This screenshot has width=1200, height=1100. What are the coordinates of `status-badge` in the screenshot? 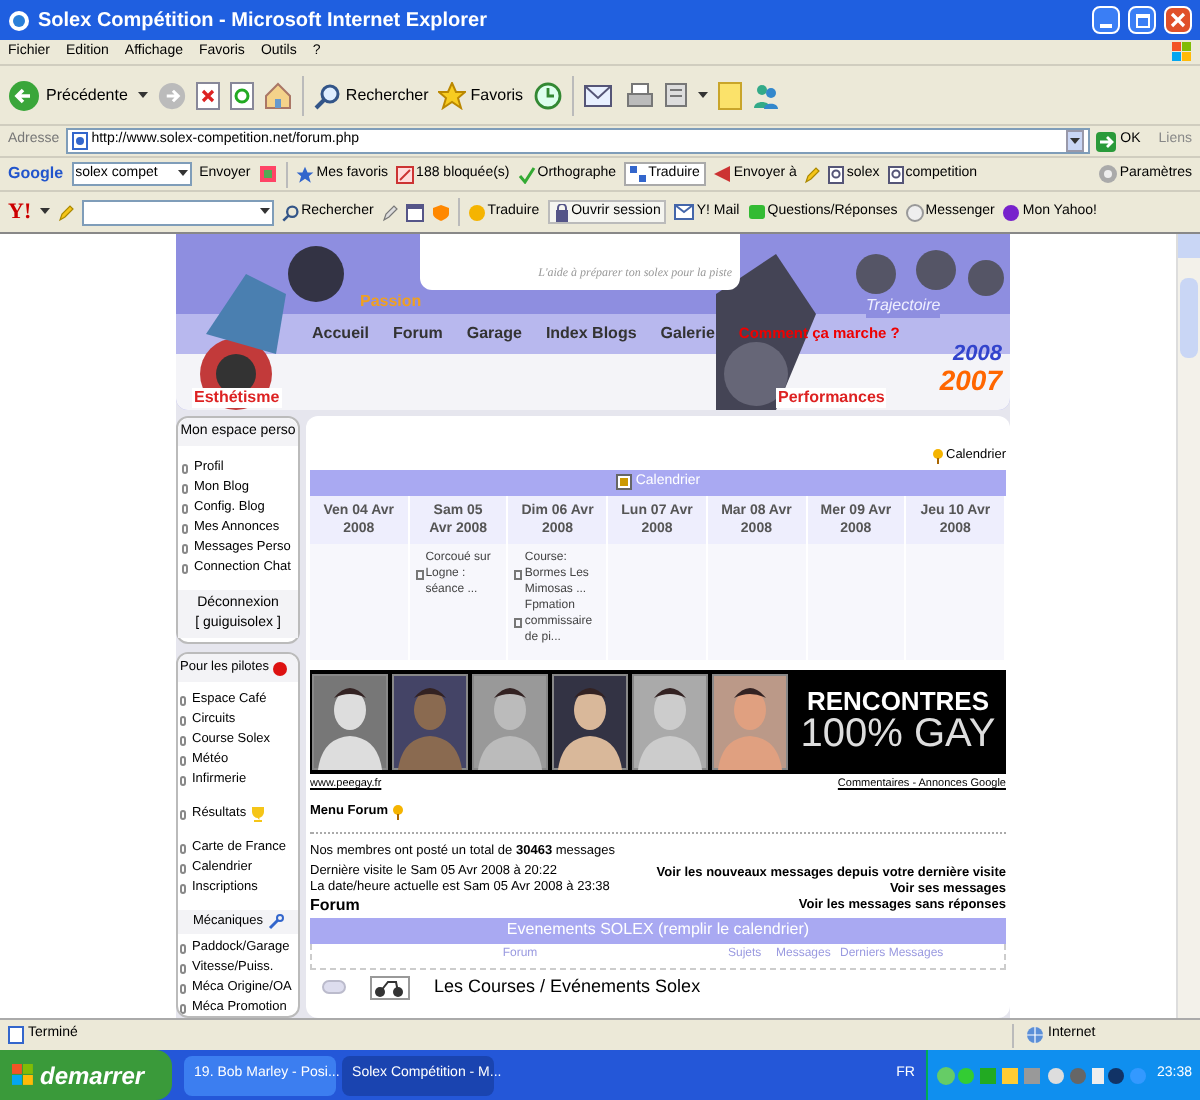 It's located at (334, 987).